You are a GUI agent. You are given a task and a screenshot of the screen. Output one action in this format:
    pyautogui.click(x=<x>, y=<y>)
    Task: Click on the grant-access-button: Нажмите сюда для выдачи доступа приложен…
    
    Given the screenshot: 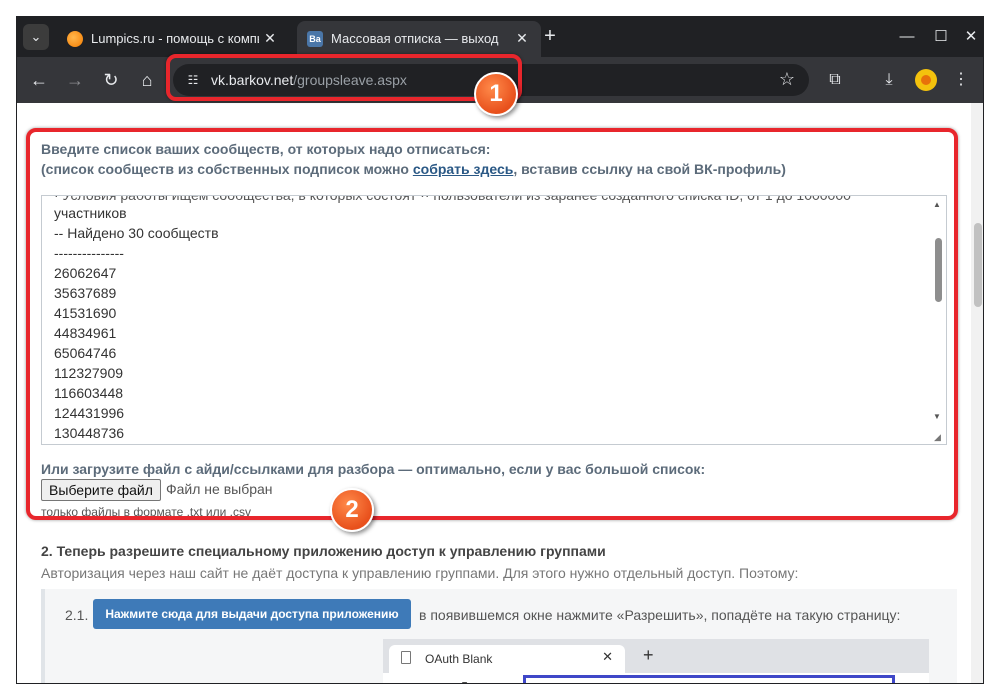 What is the action you would take?
    pyautogui.click(x=252, y=614)
    